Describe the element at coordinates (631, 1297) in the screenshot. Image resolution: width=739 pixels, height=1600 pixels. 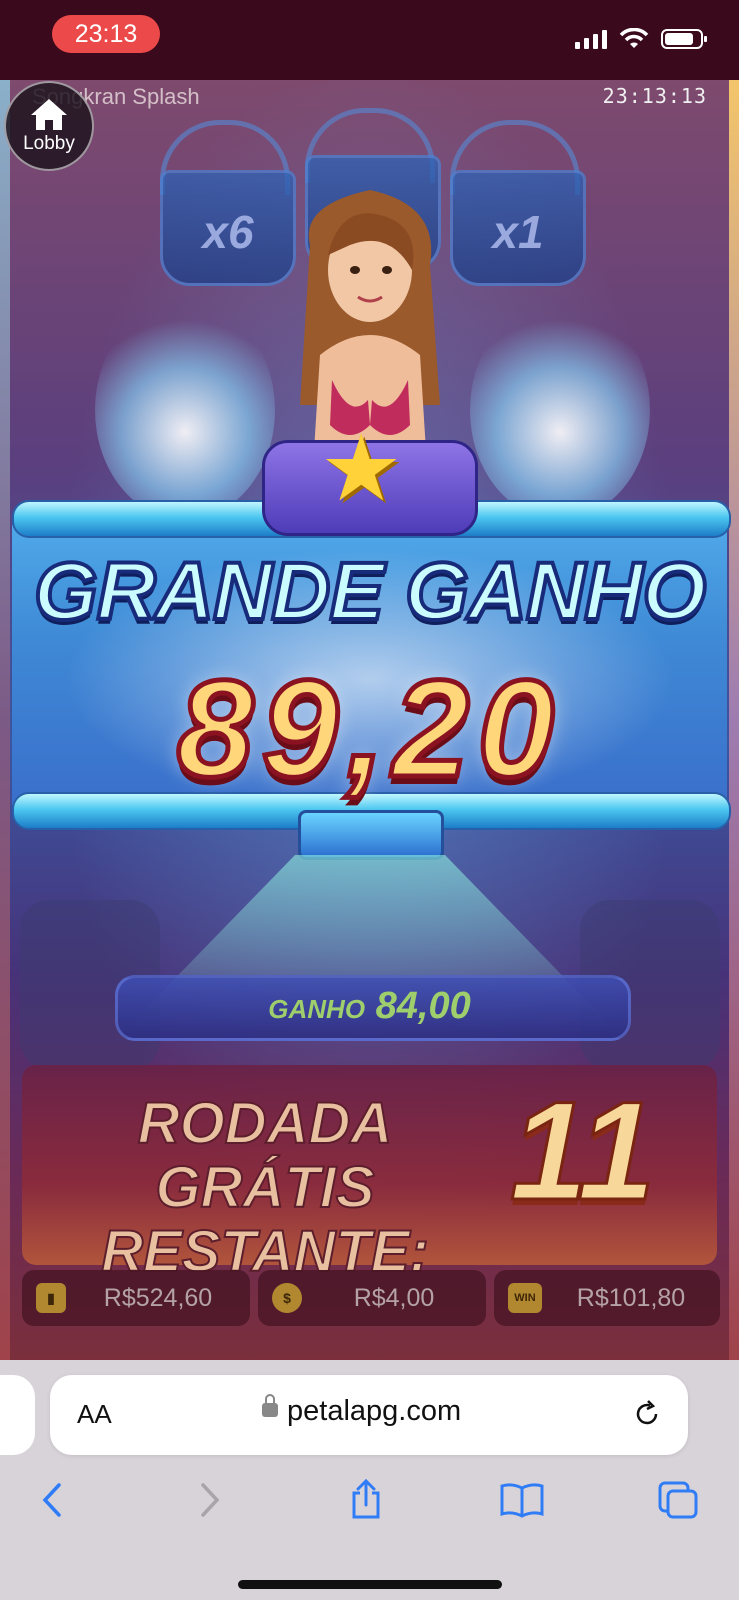
I see `win-total-value: R$101,80` at that location.